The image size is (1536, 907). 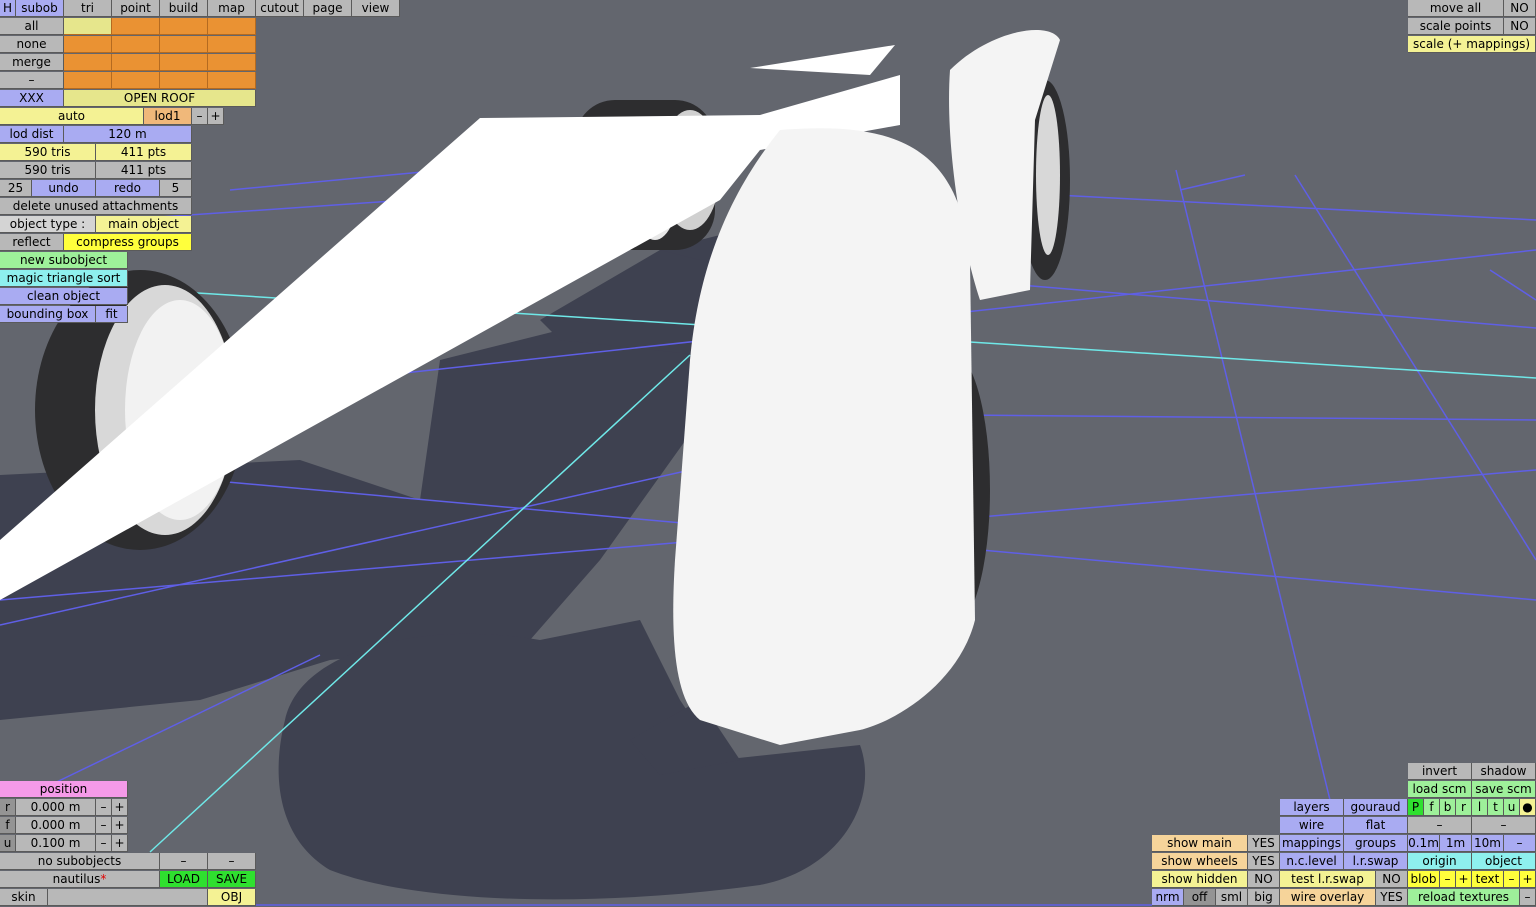 I want to click on grid-01m-button: 0.1m, so click(x=1424, y=843).